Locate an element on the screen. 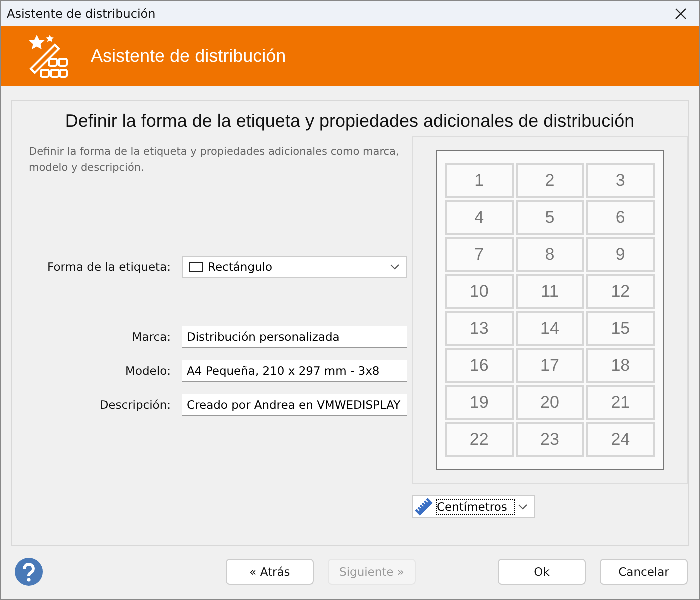 The height and width of the screenshot is (600, 700). label-cell: 8 is located at coordinates (550, 254).